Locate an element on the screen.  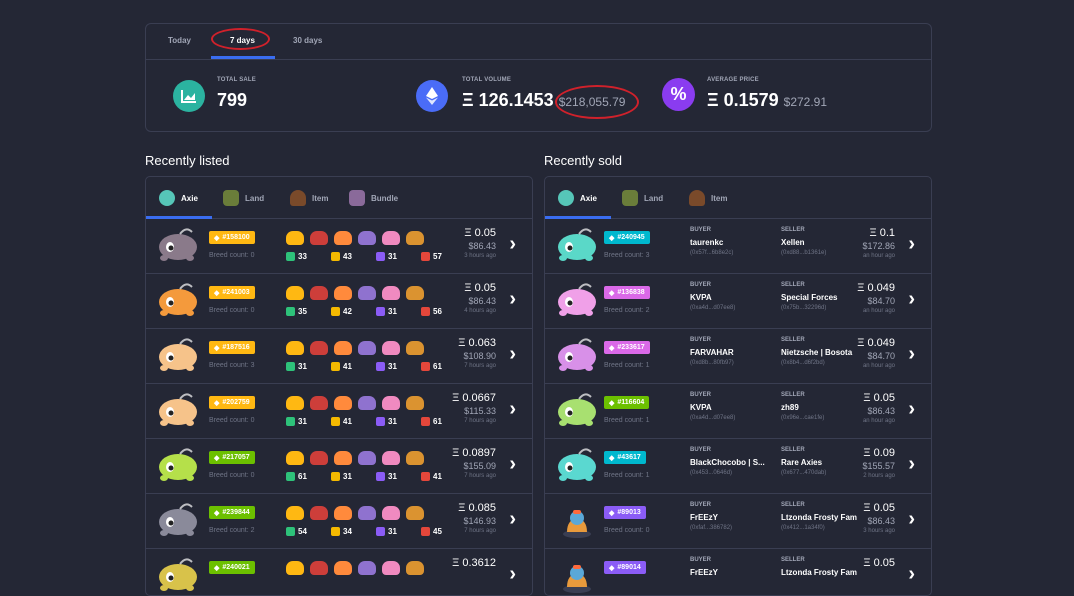
bundle-icon is located at coordinates (357, 198).